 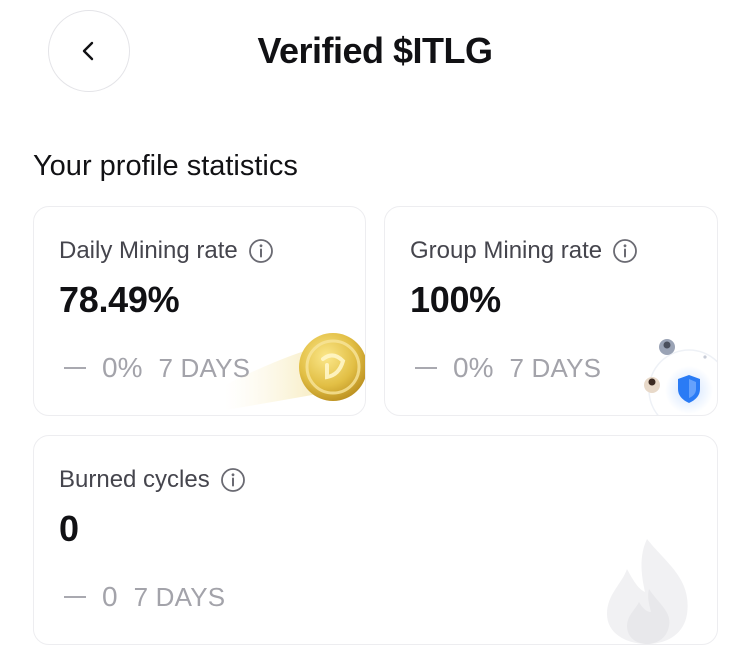 I want to click on card-value: 0, so click(x=69, y=528).